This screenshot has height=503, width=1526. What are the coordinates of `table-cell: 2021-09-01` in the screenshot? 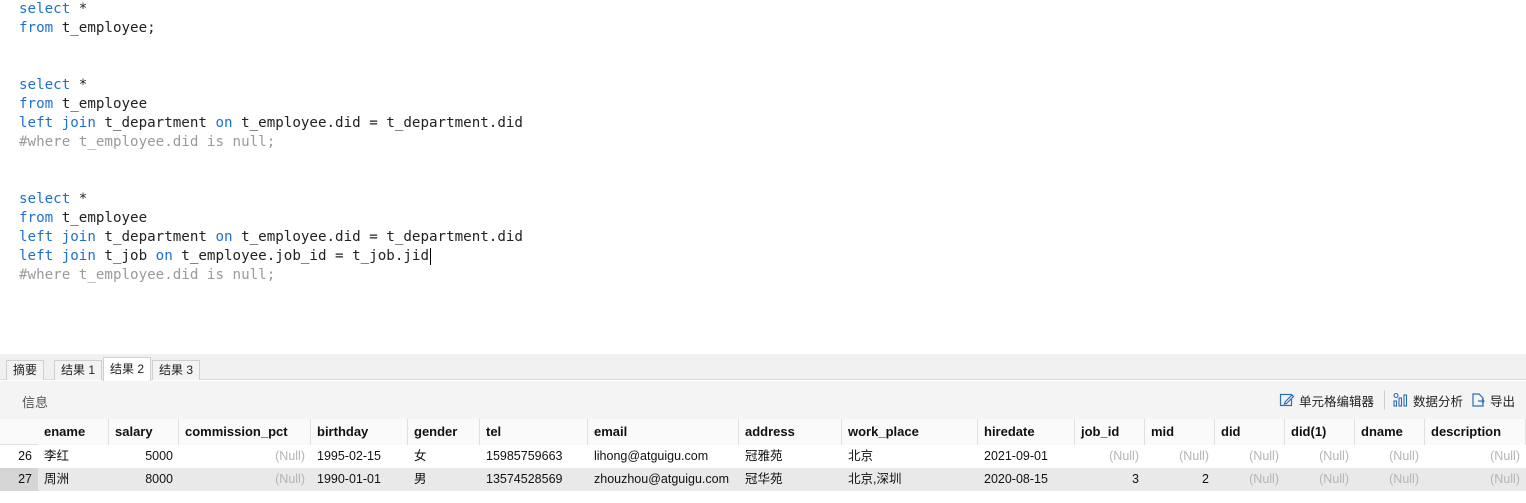 It's located at (1026, 456).